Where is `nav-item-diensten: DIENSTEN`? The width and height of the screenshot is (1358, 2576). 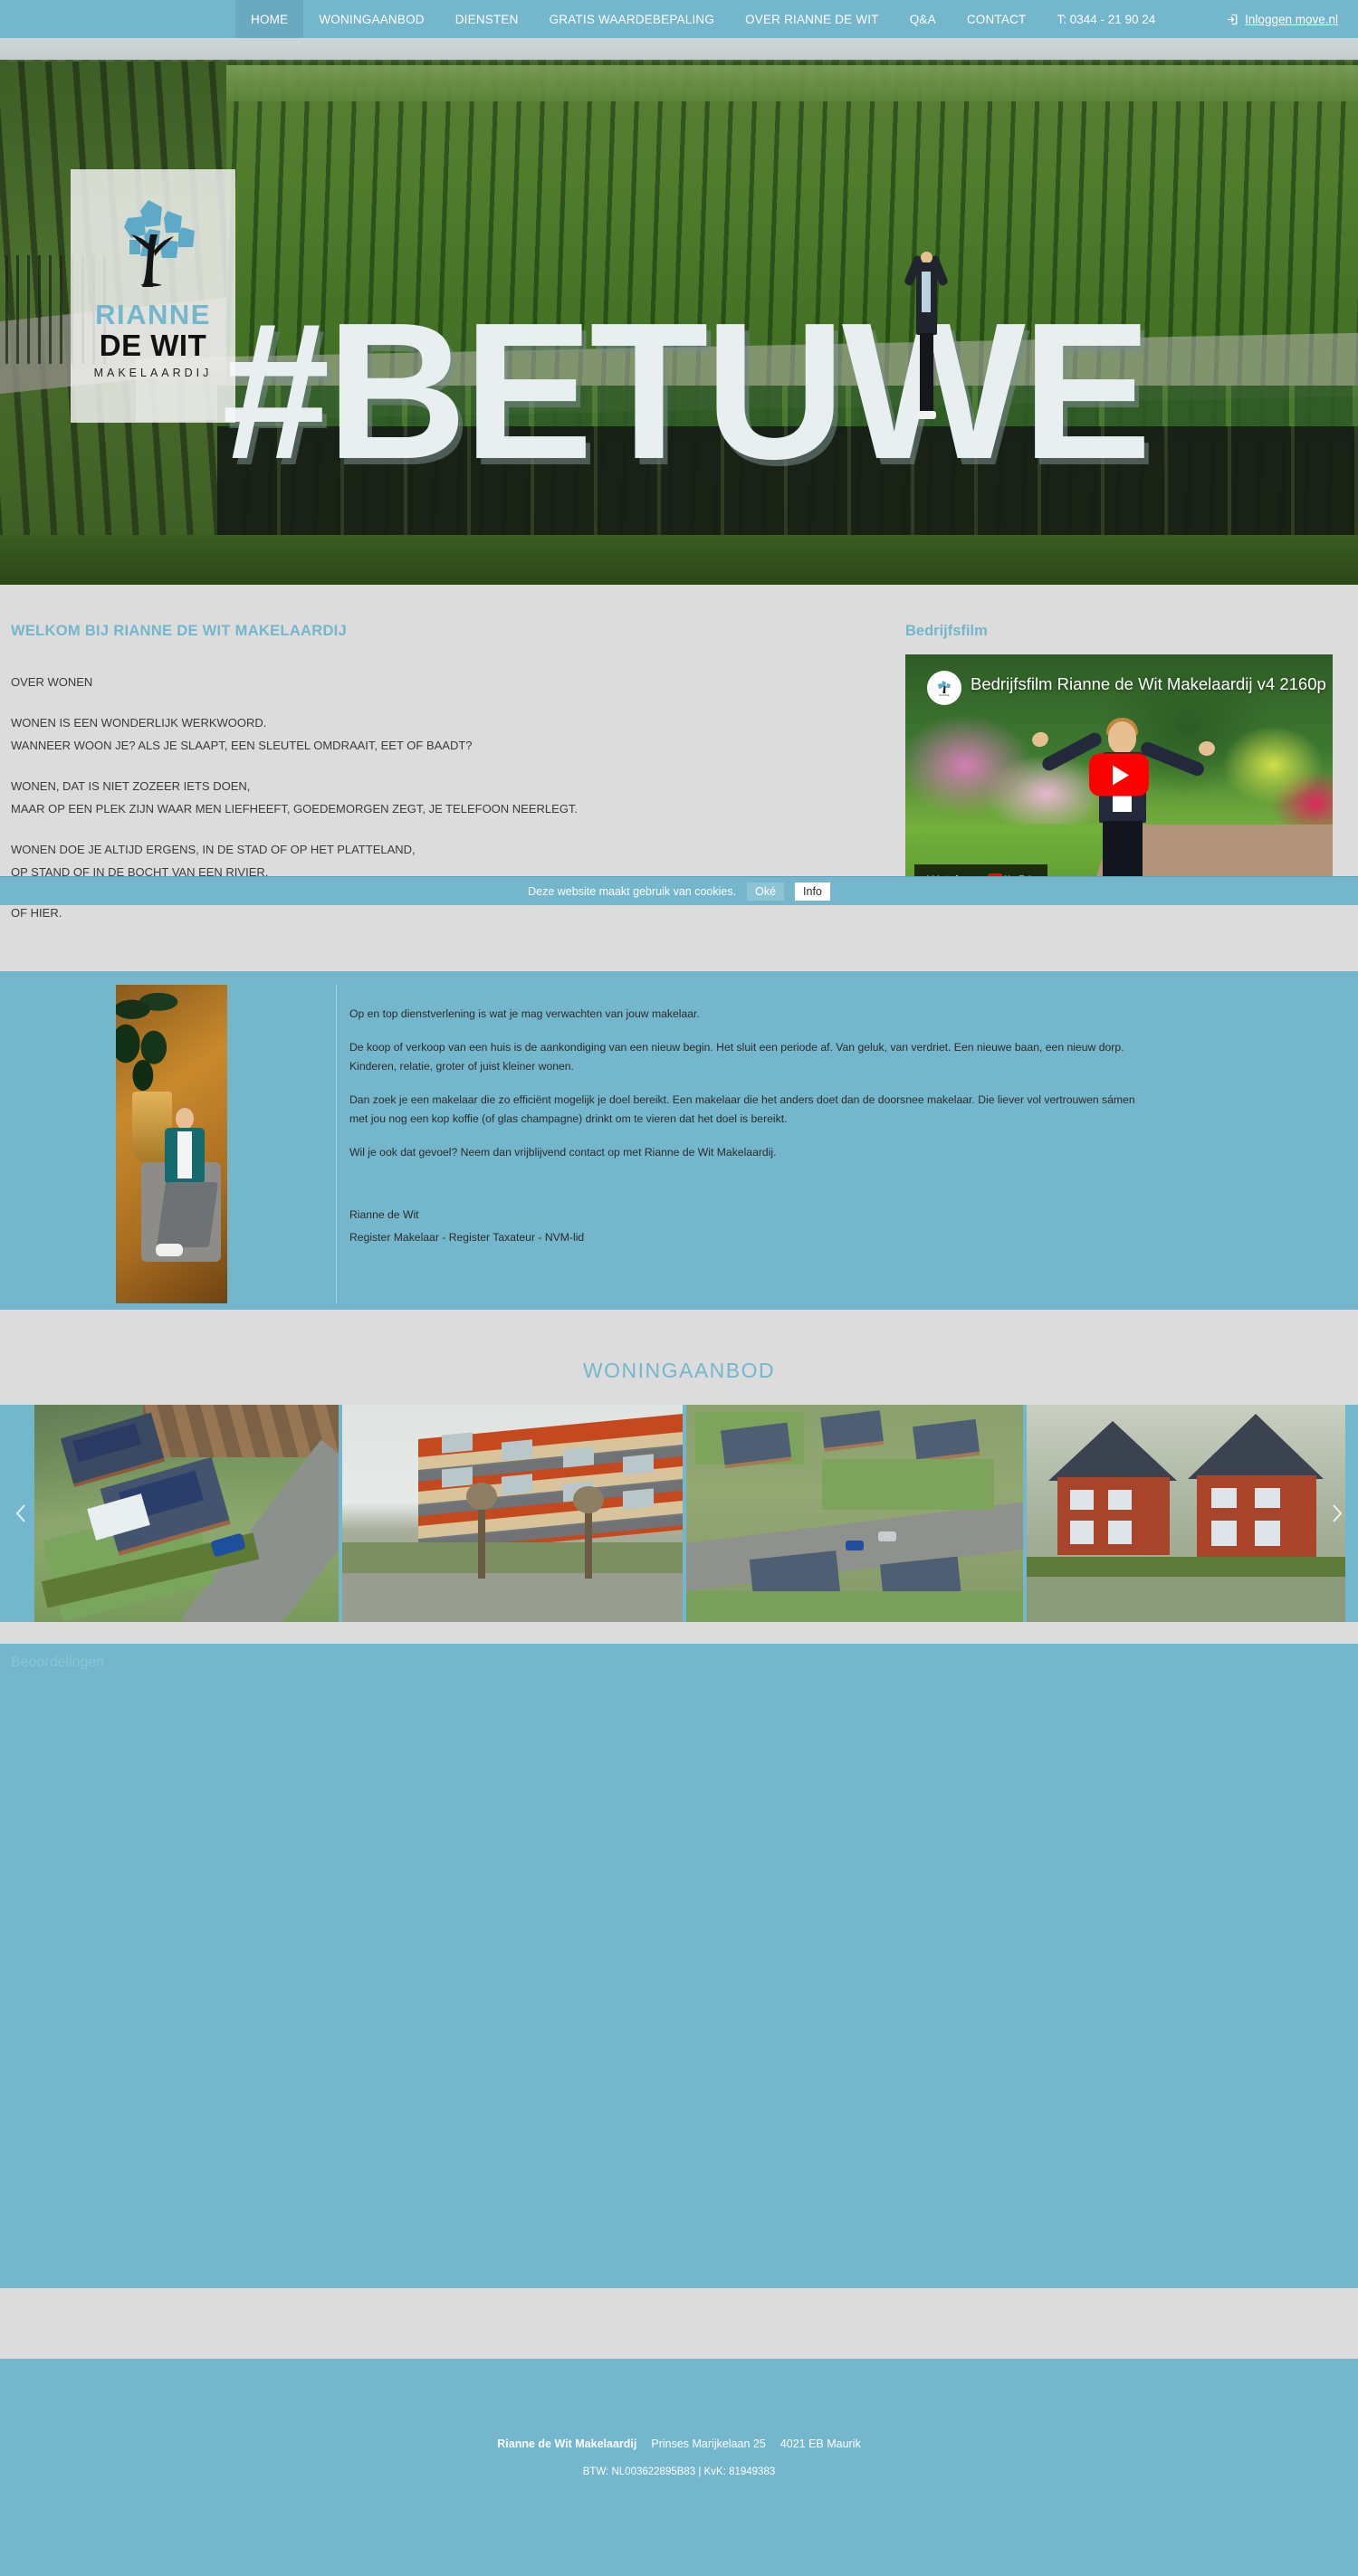 nav-item-diensten: DIENSTEN is located at coordinates (487, 19).